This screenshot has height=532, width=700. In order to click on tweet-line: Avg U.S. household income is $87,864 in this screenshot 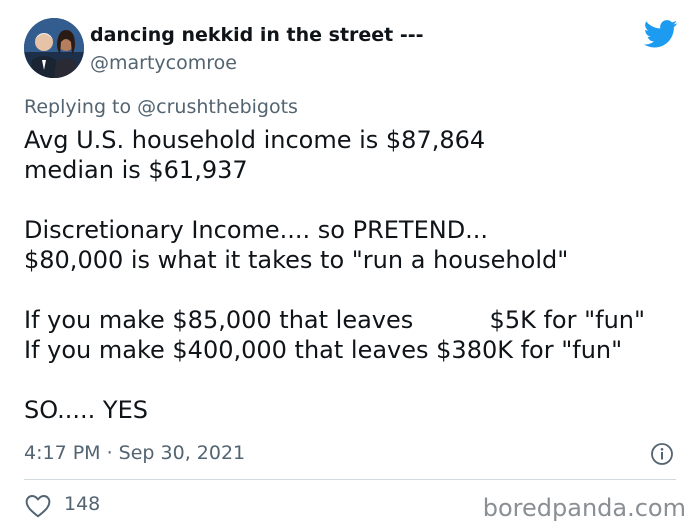, I will do `click(255, 140)`.